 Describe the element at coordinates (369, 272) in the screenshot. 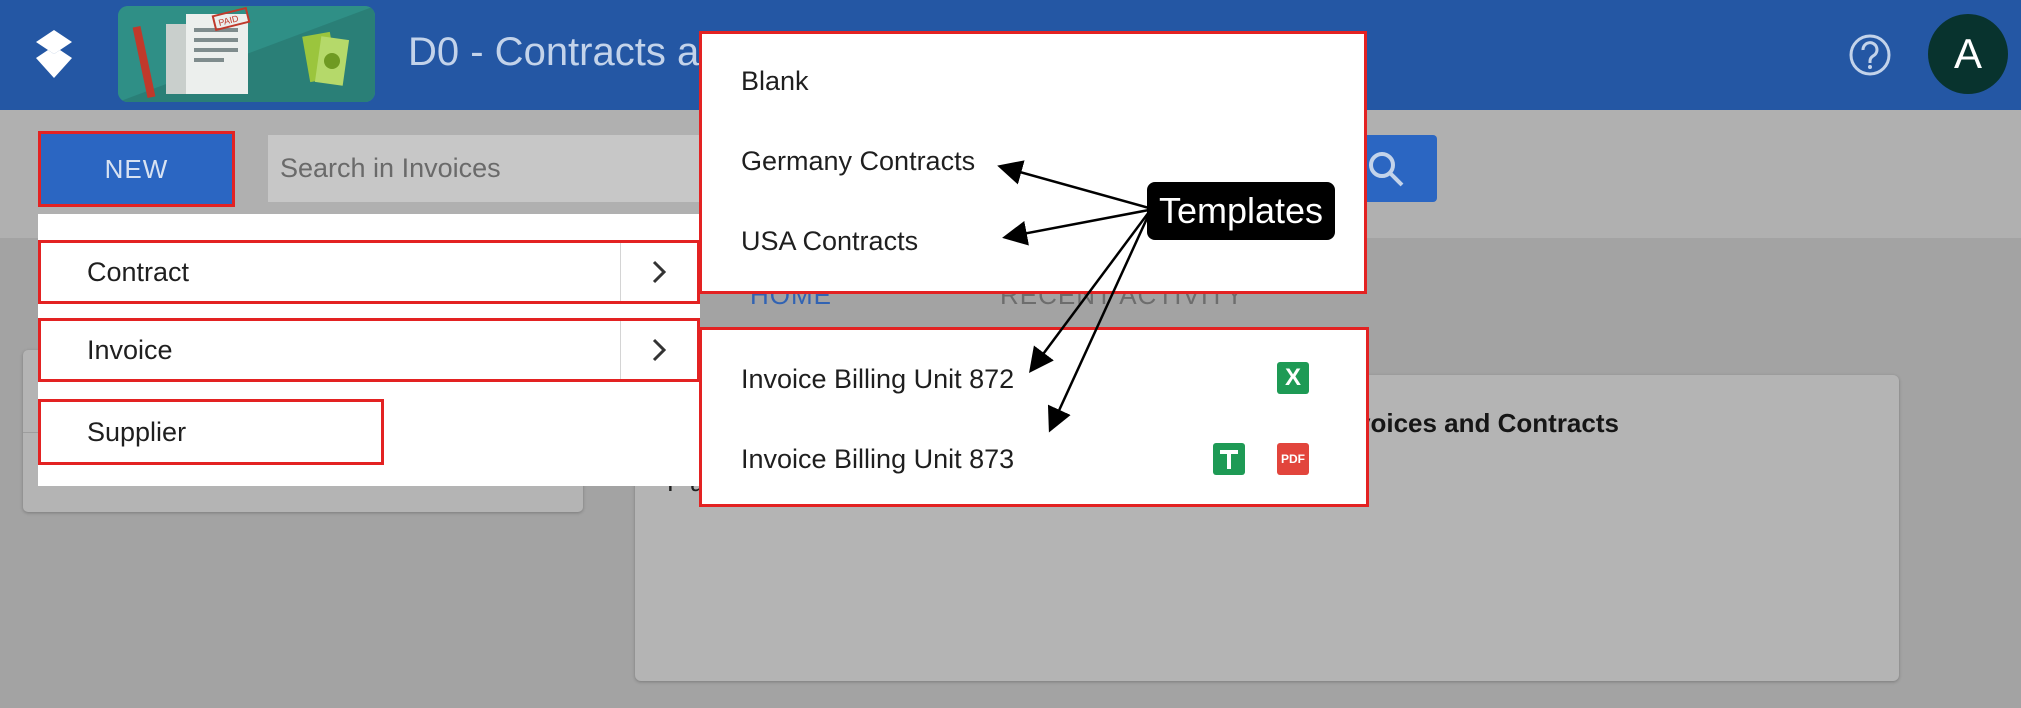

I see `menu-item-contract: Contract` at that location.